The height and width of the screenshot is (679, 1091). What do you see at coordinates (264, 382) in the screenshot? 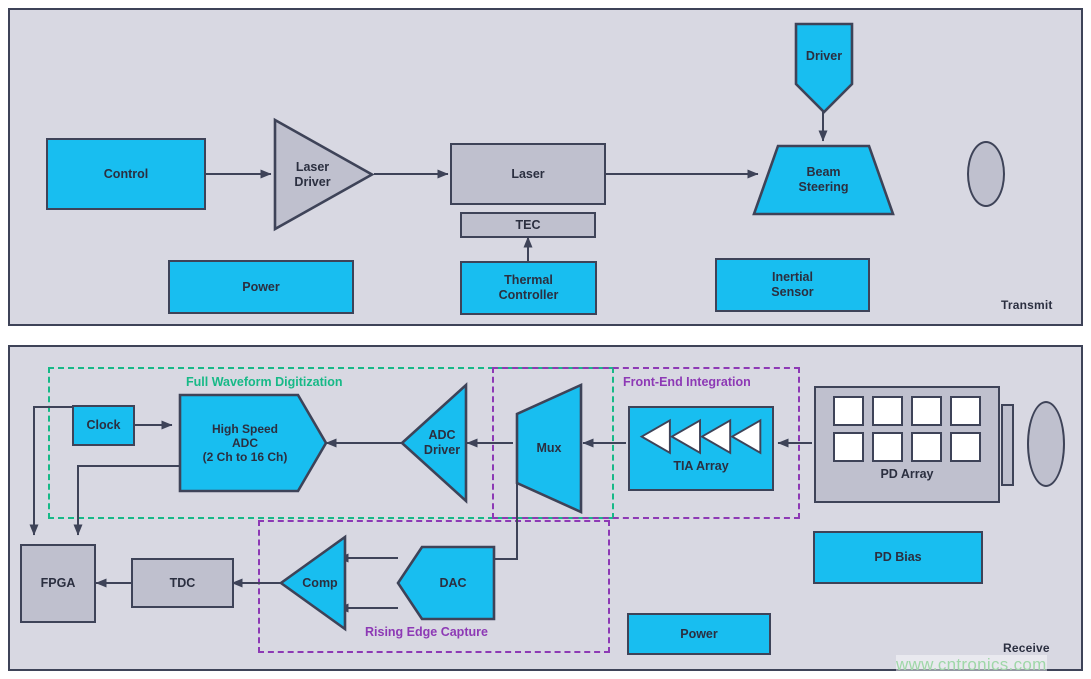
I see `group-label-full-waveform: Full Waveform Digitization` at bounding box center [264, 382].